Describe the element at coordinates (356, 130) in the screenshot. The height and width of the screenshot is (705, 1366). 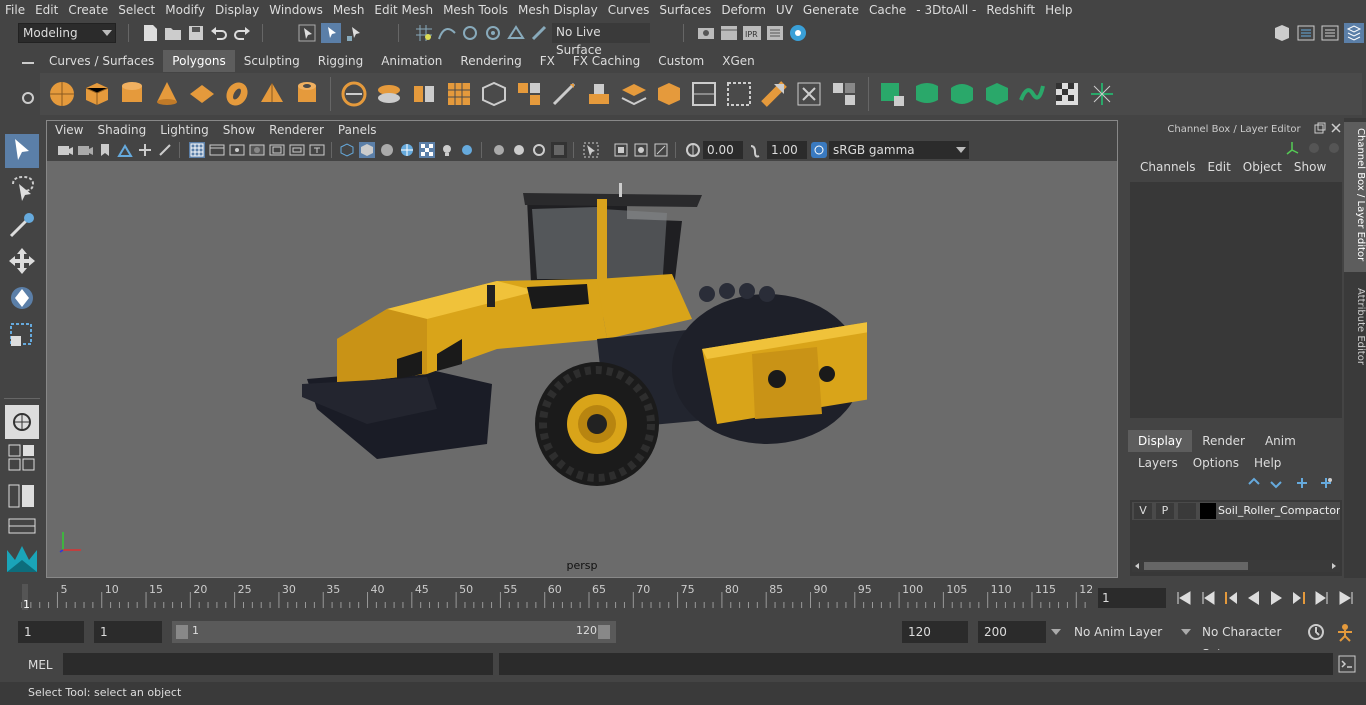
I see `viewport-menu-panels: Panels` at that location.